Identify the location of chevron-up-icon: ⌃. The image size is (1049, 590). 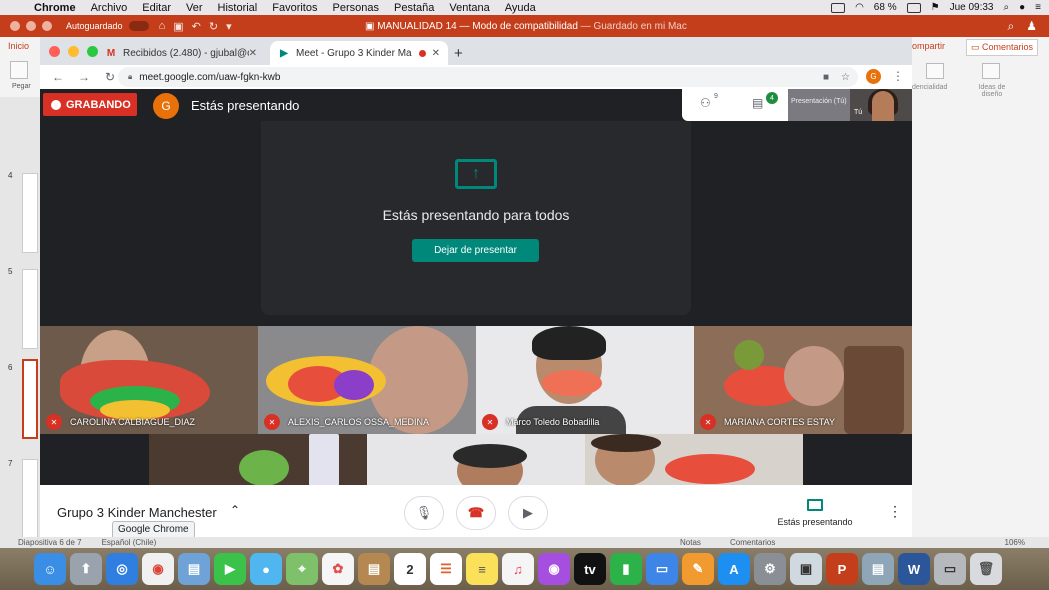
(235, 510).